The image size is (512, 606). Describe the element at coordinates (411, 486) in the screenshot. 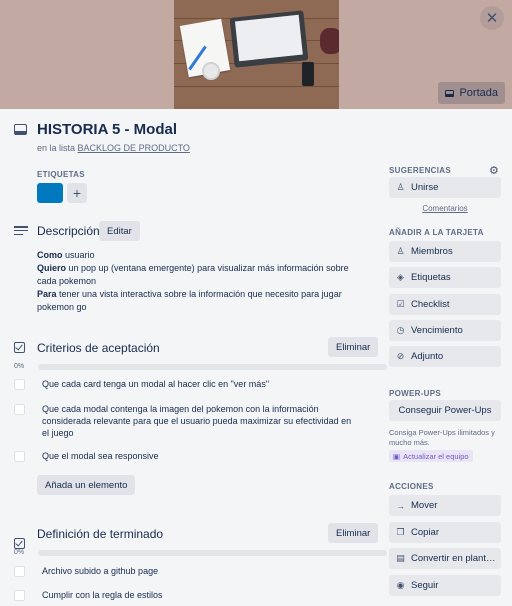

I see `actions-heading: ACCIONES` at that location.